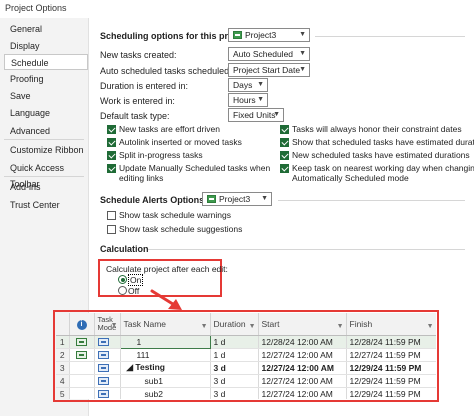 The height and width of the screenshot is (416, 474). I want to click on task-name-cell: sub2, so click(165, 393).